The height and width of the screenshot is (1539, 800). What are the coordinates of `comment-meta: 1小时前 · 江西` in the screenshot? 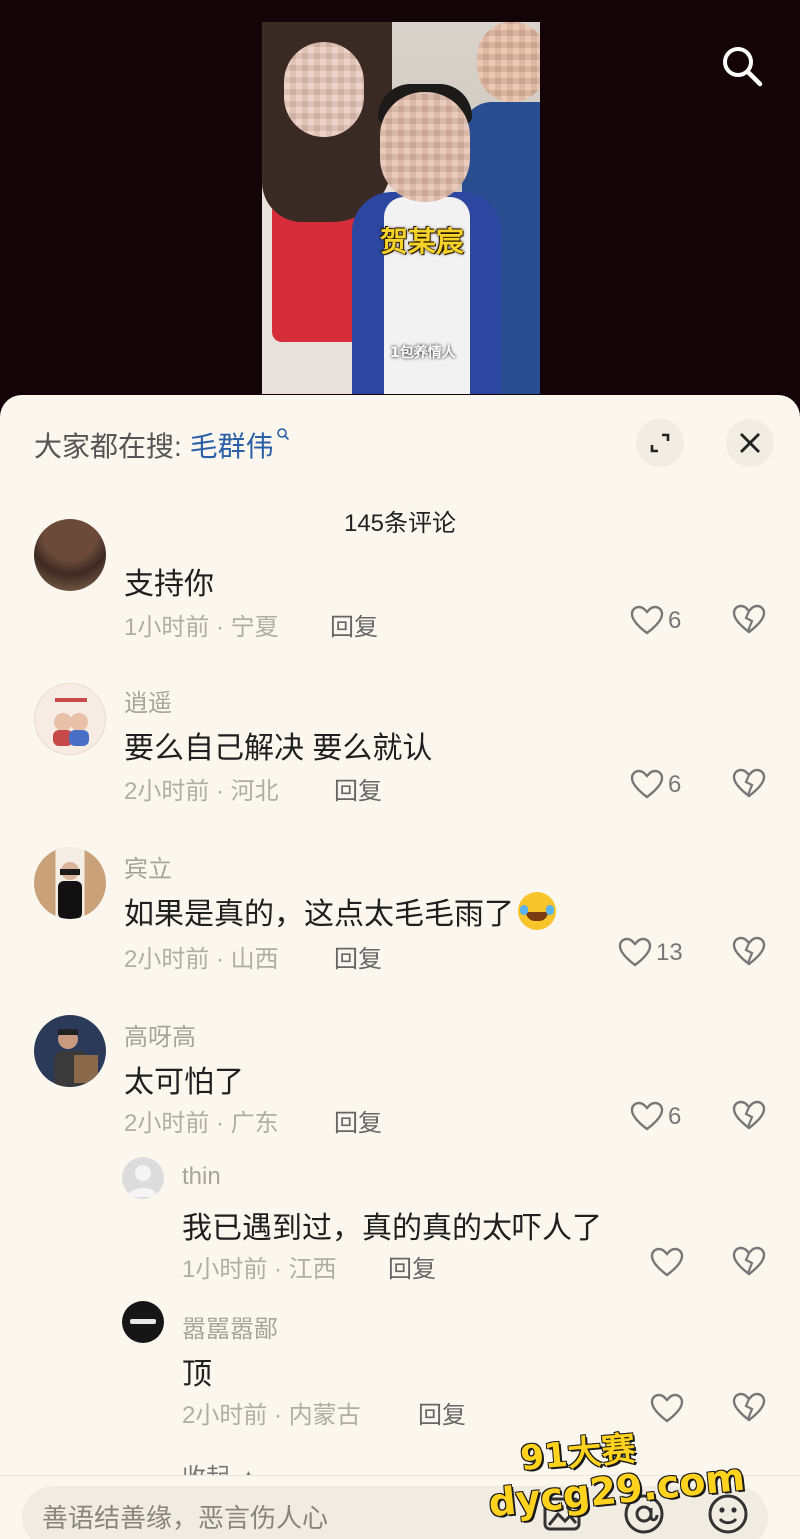 It's located at (259, 1269).